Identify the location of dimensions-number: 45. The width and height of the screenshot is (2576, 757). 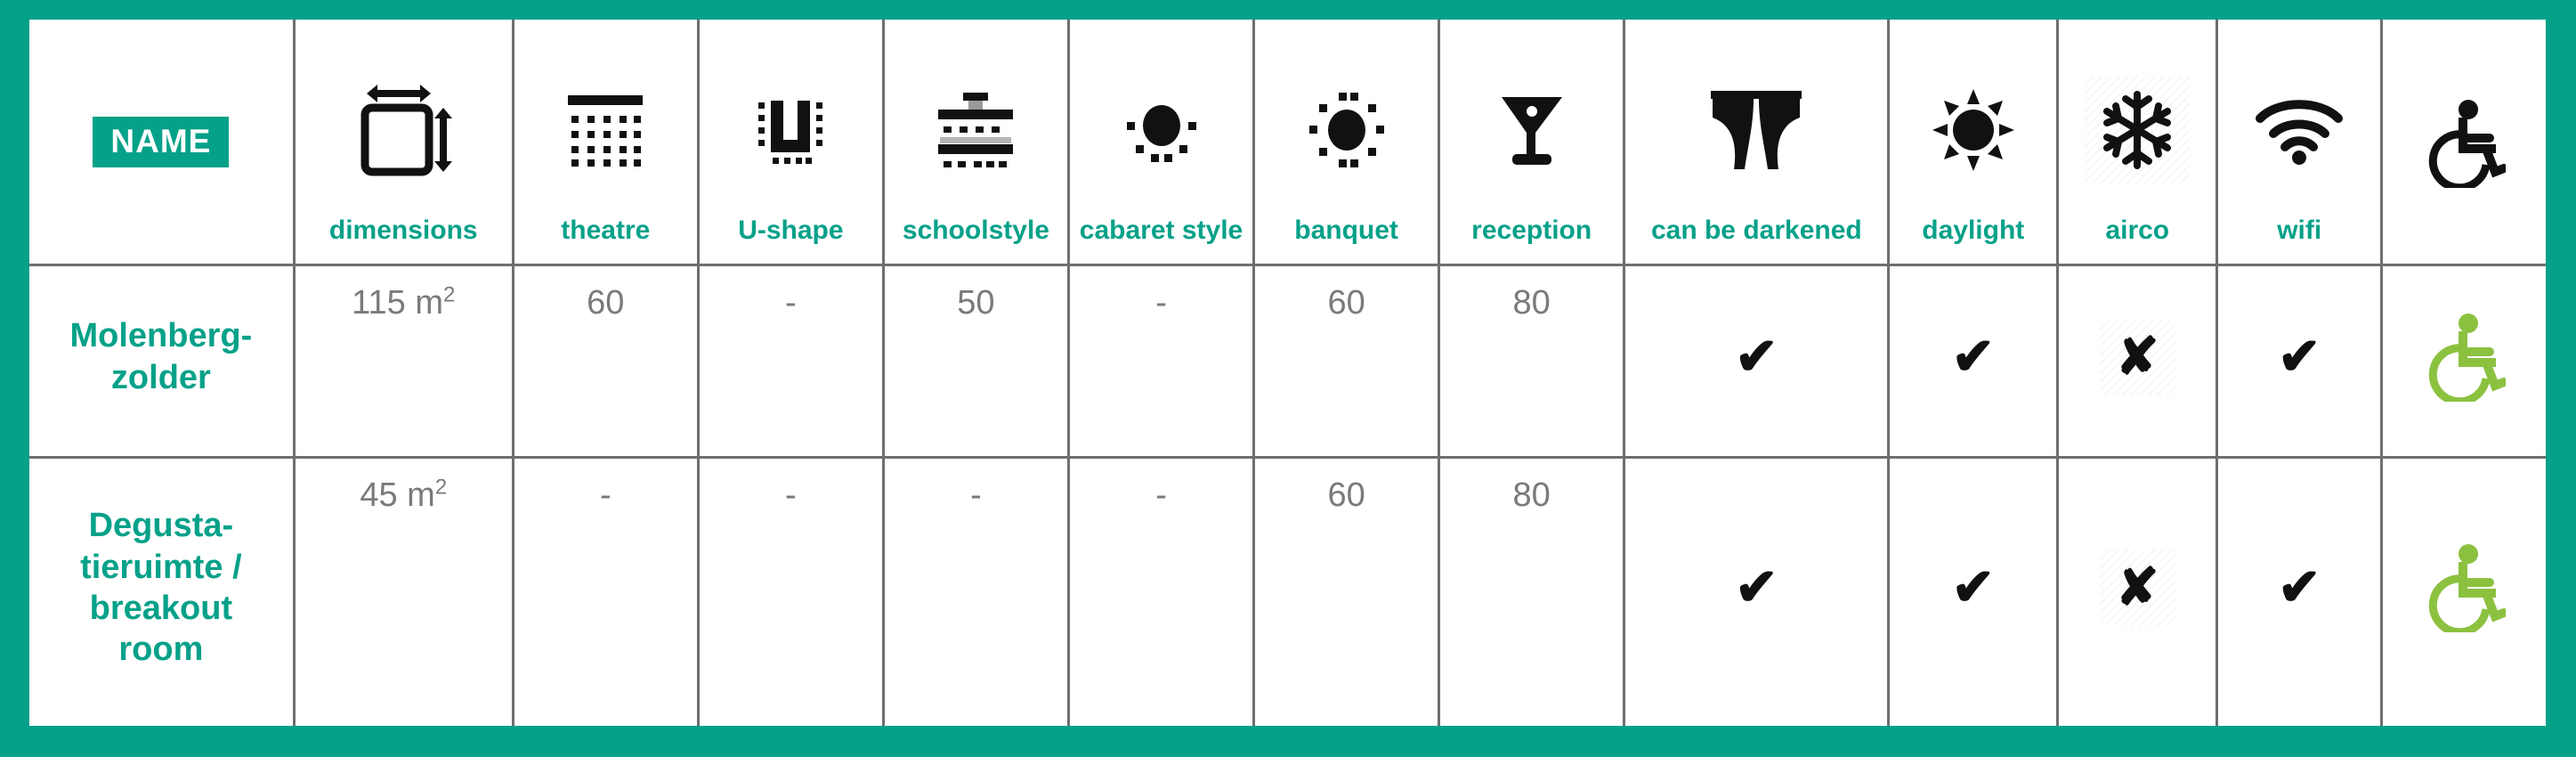
(379, 495).